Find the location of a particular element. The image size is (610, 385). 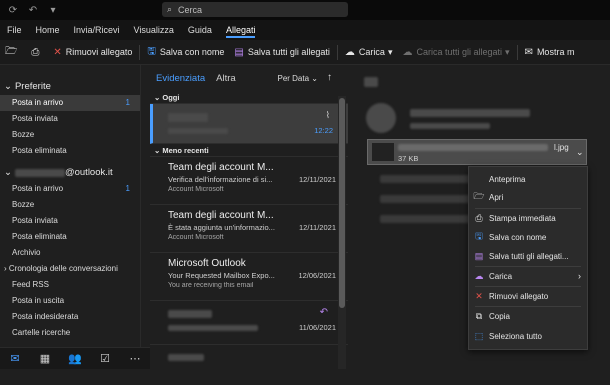

scrollbar-thumb is located at coordinates (342, 203).